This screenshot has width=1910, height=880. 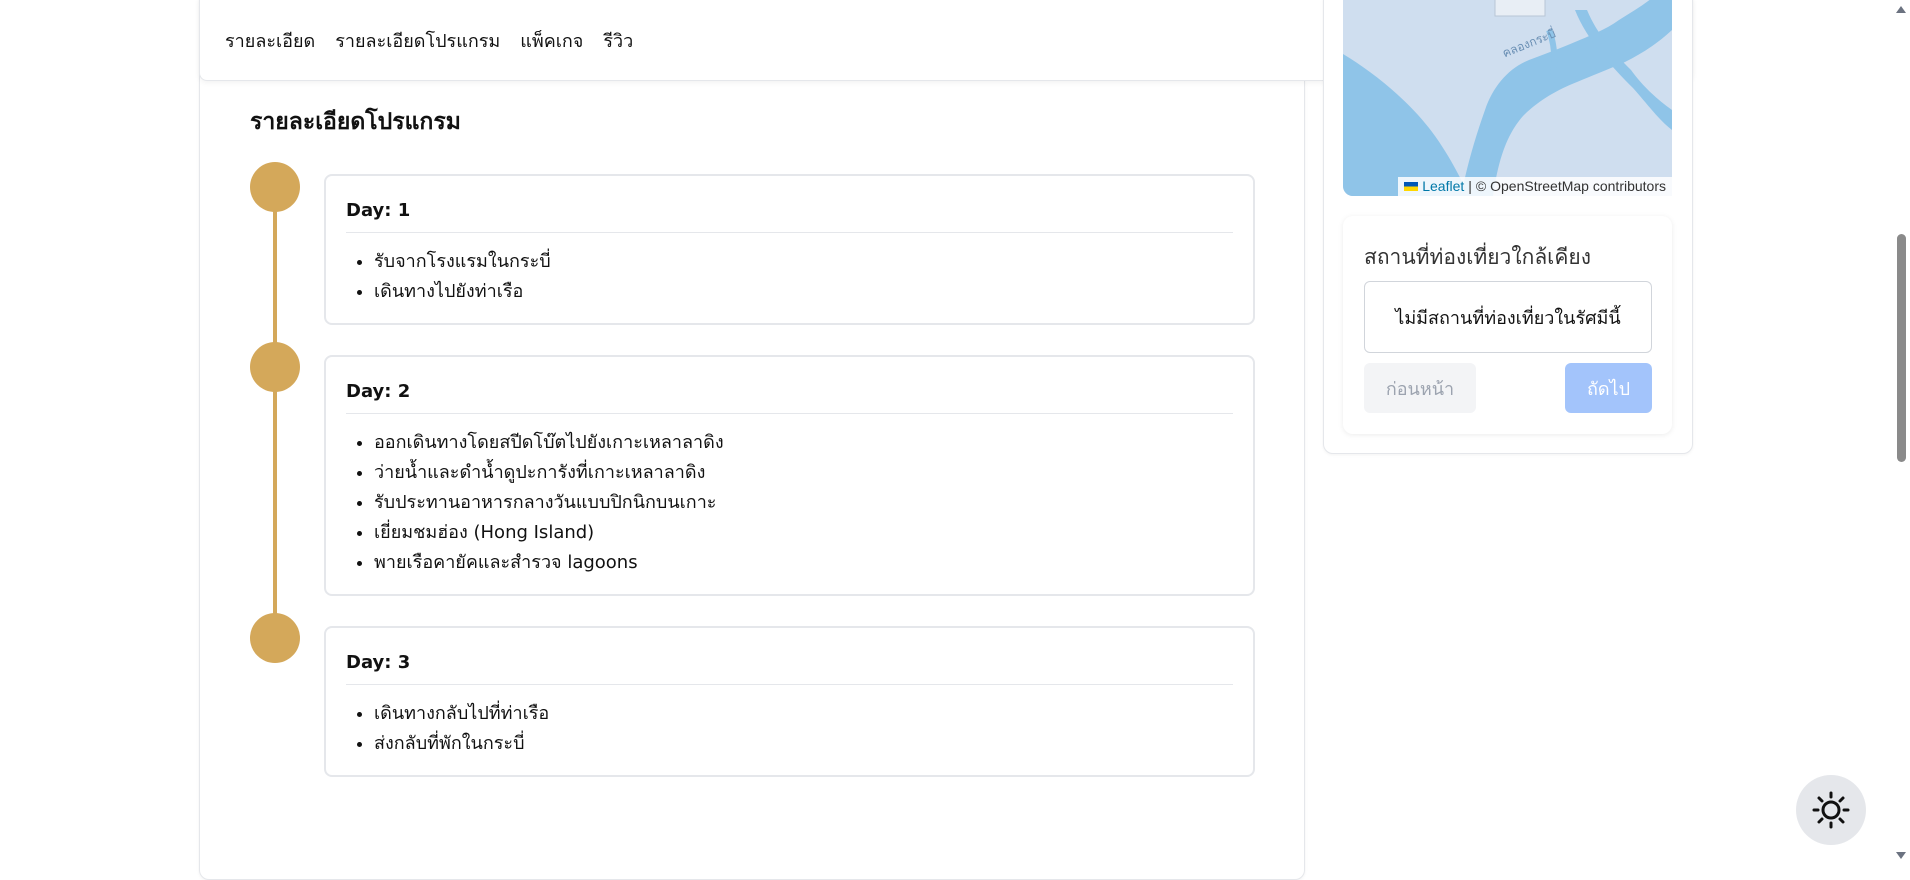 What do you see at coordinates (355, 122) in the screenshot?
I see `section-title: รายละเอียดโปรแกรม` at bounding box center [355, 122].